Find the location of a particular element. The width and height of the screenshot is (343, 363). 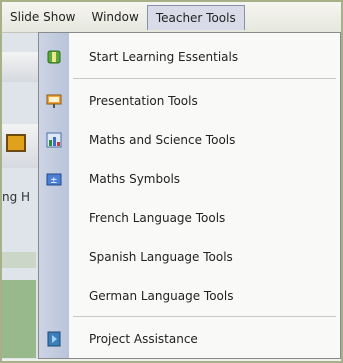

menu-item-spanish-language-tools: Spanish Language Tools is located at coordinates (189, 257).